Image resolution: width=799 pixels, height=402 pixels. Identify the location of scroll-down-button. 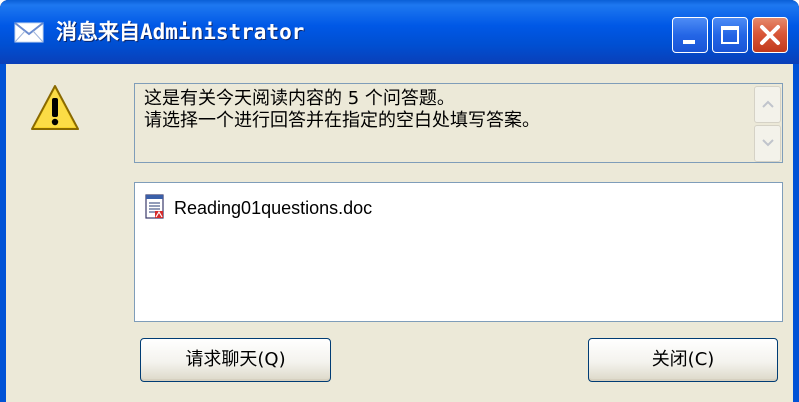
(767, 143).